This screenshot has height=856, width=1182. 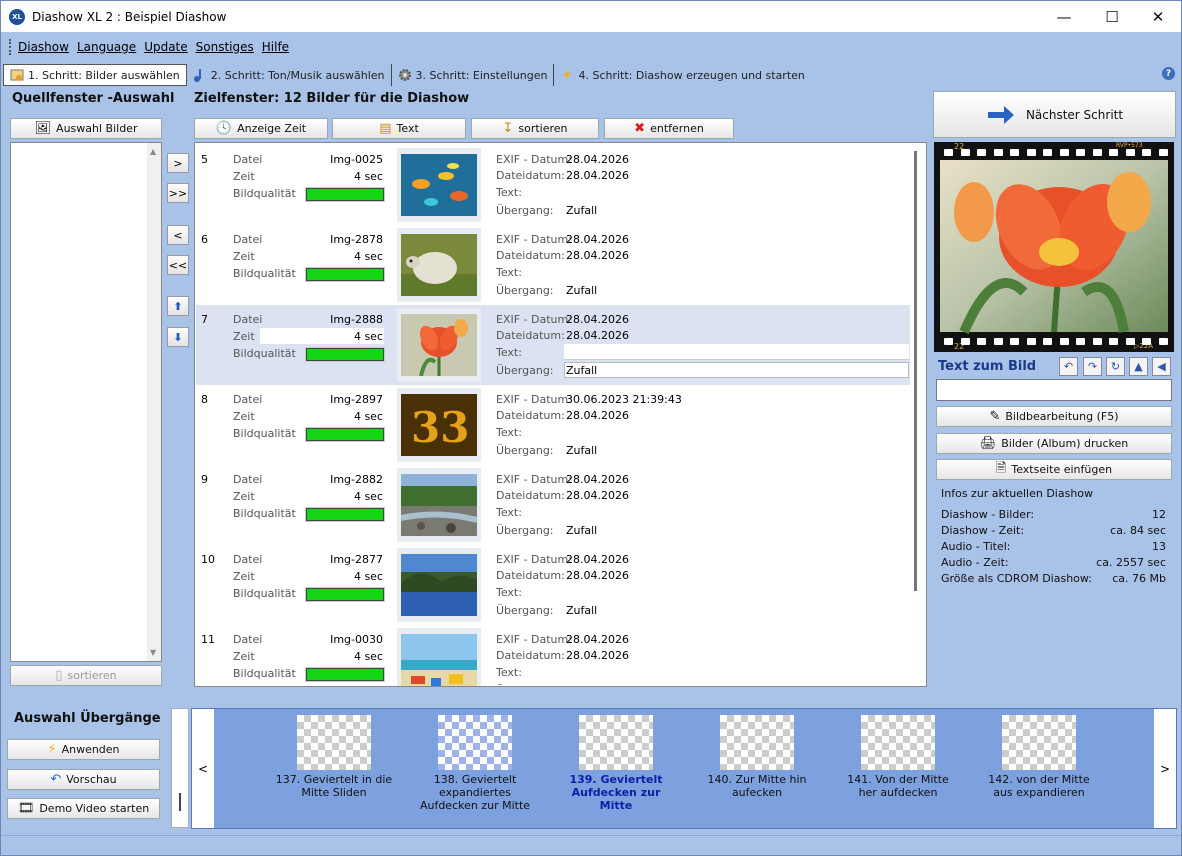 What do you see at coordinates (43, 128) in the screenshot?
I see `image-folder-icon: 🖼` at bounding box center [43, 128].